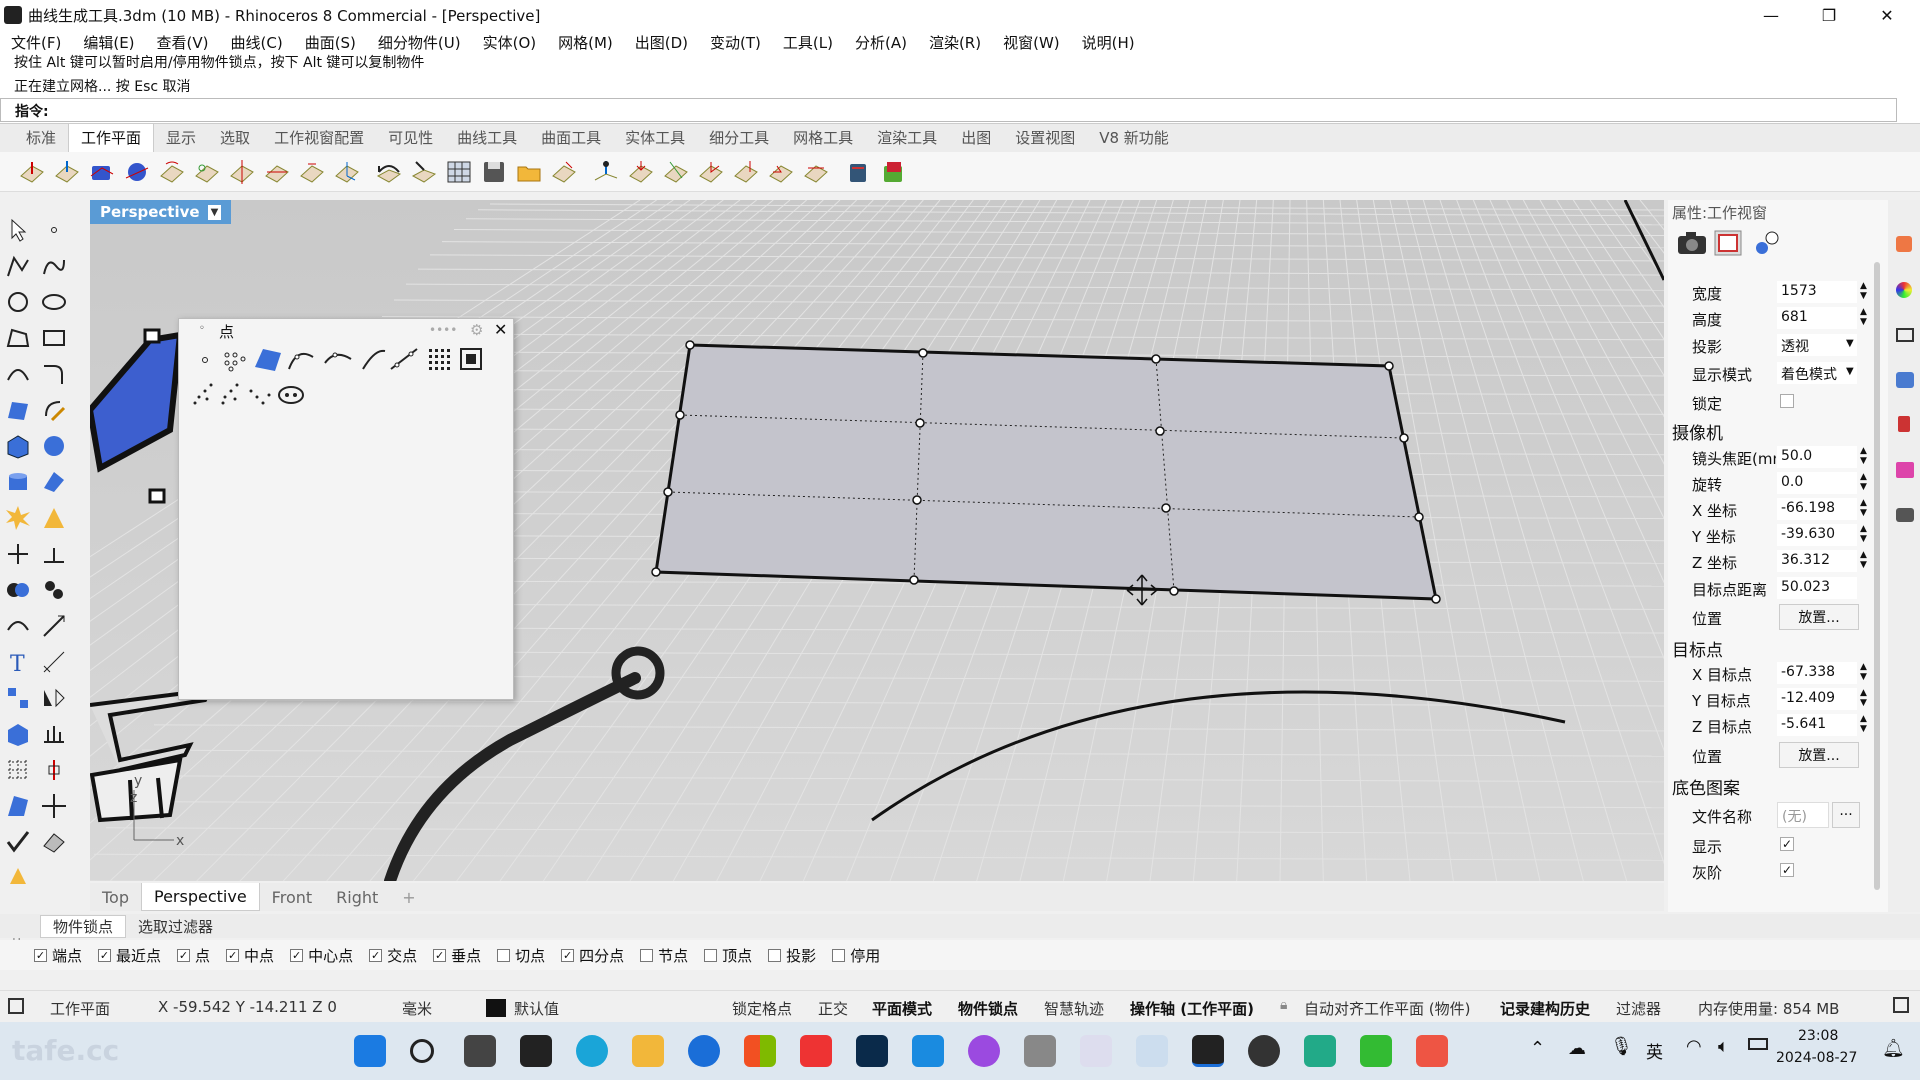 The height and width of the screenshot is (1080, 1920). Describe the element at coordinates (18, 662) in the screenshot. I see `text-icon: T` at that location.